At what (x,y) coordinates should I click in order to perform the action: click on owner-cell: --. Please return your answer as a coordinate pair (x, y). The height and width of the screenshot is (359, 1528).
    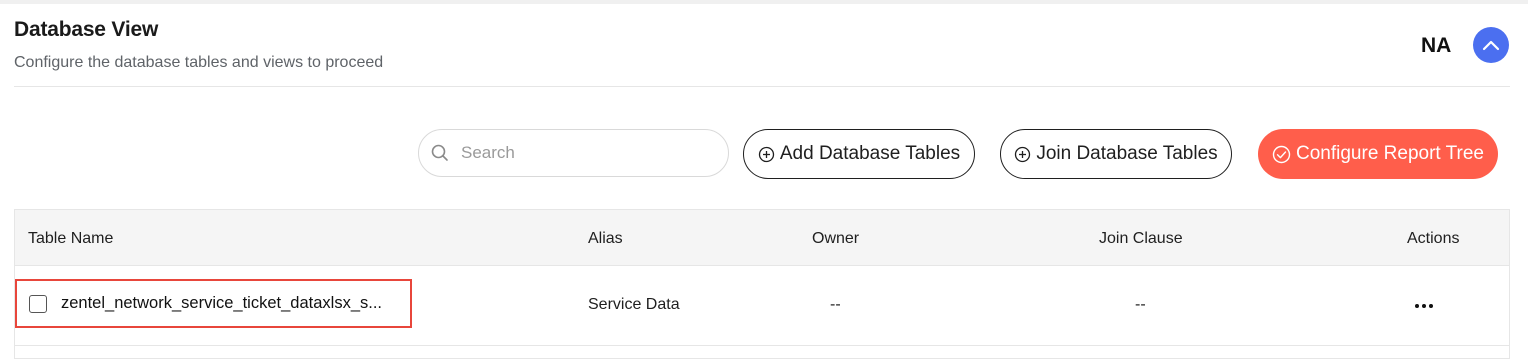
    Looking at the image, I should click on (835, 304).